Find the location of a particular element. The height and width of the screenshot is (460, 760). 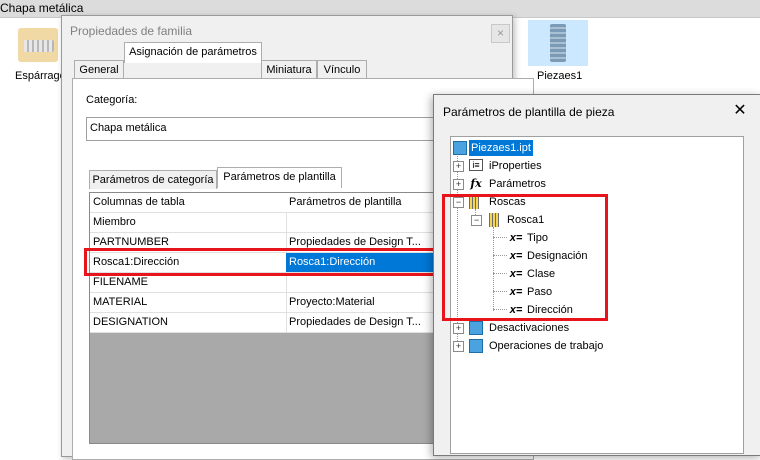

tree-node-label: iProperties is located at coordinates (515, 166).